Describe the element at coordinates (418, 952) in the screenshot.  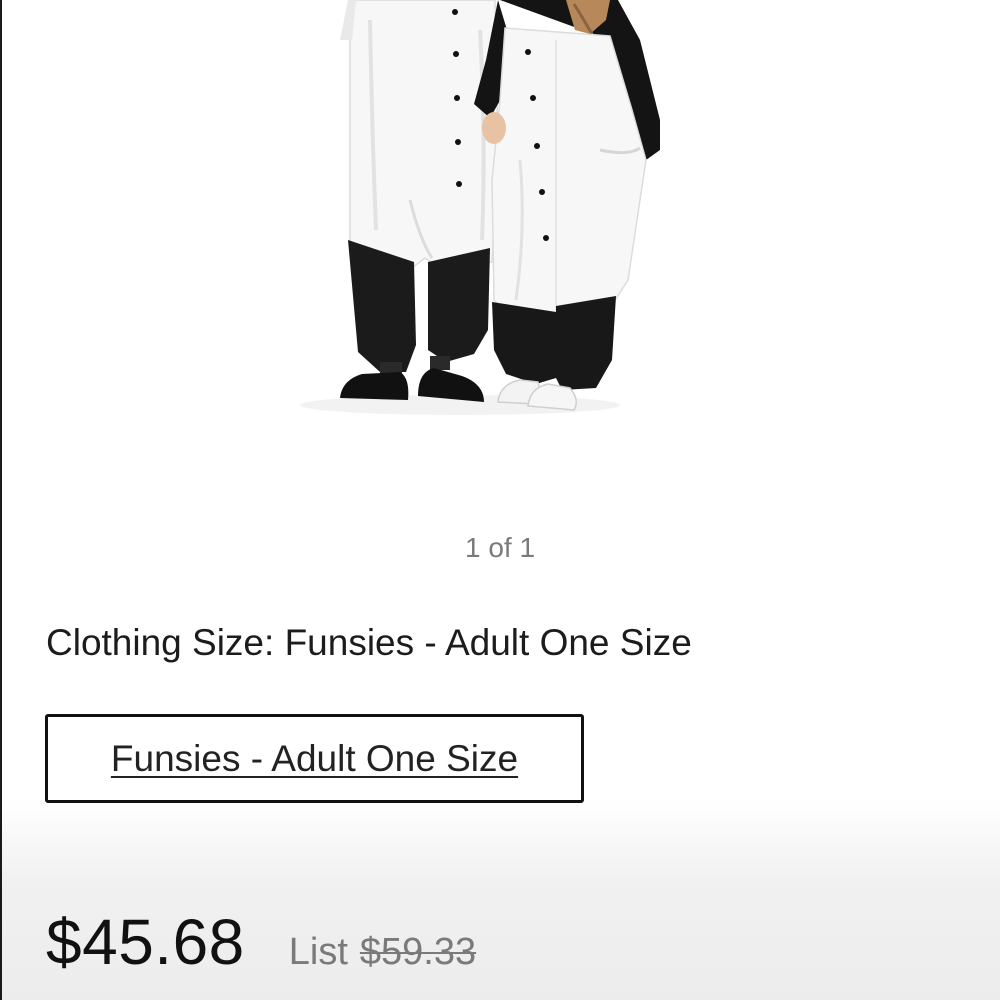
I see `list-price: $59.33` at that location.